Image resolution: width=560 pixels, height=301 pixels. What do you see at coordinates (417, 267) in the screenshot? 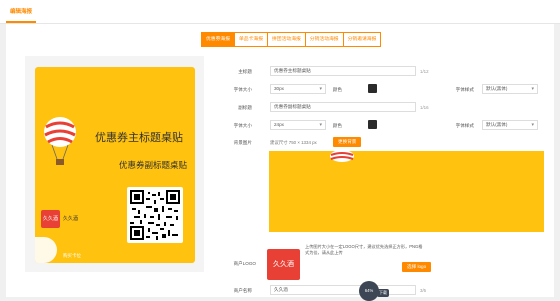
I see `select-logo-button: 选择 logo` at bounding box center [417, 267].